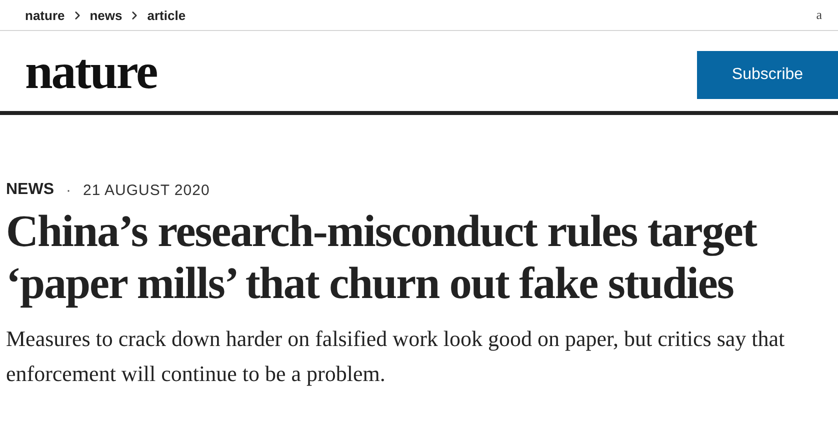 This screenshot has height=435, width=838. Describe the element at coordinates (819, 15) in the screenshot. I see `corner-text: a` at that location.